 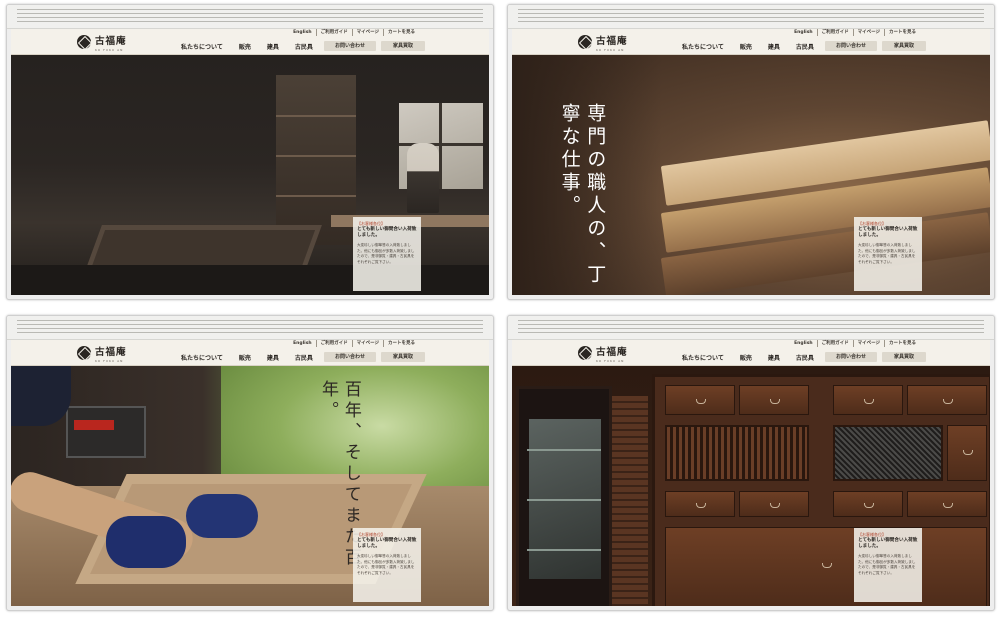 I want to click on craftsman-figure, so click(x=423, y=178).